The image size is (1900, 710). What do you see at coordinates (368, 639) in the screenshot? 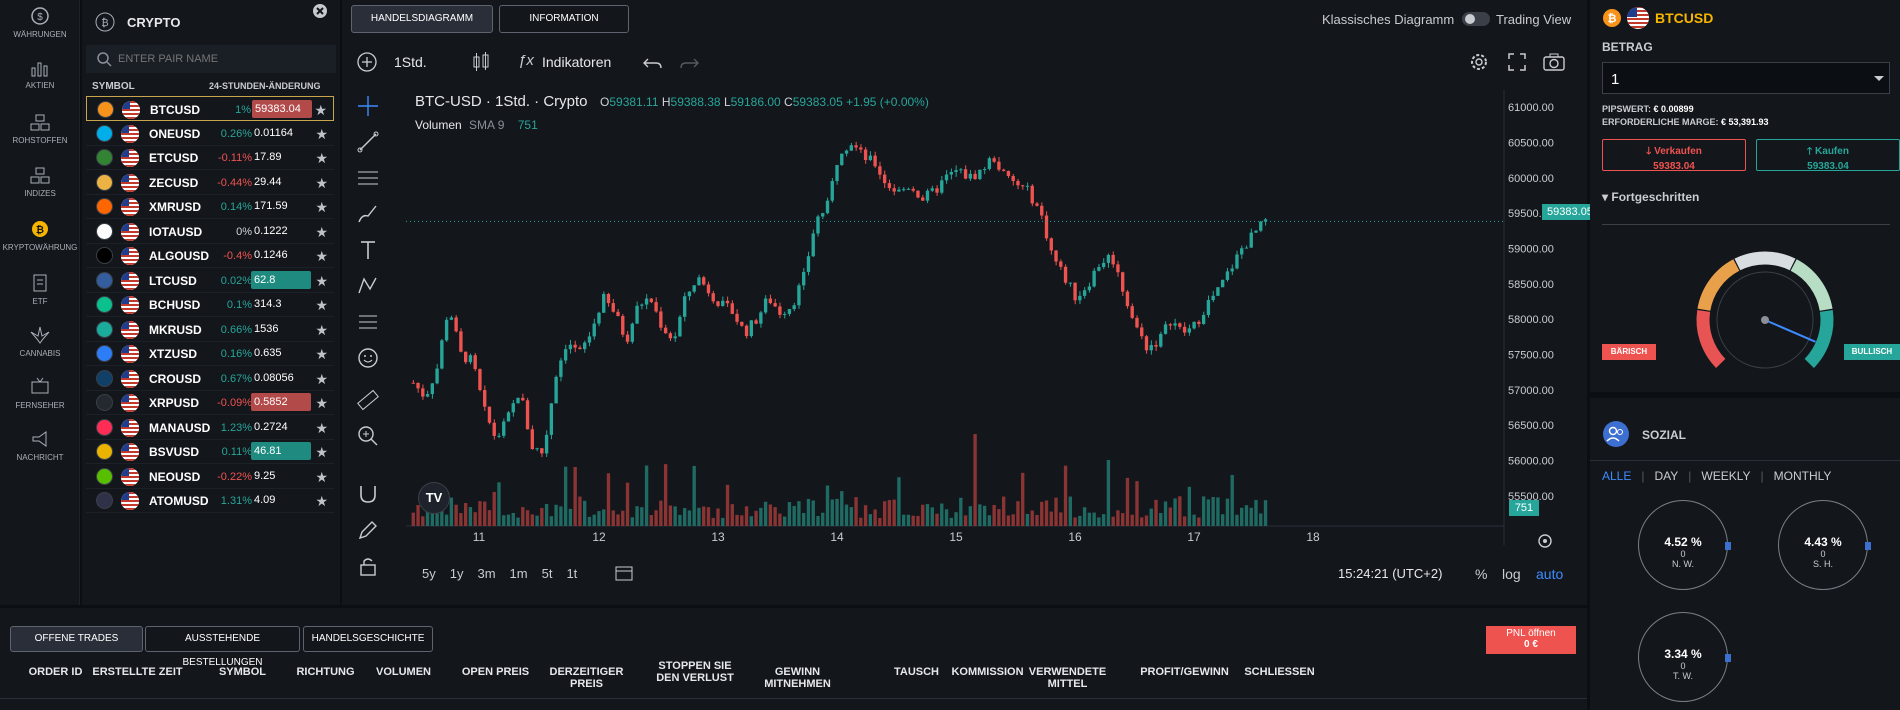
I see `tab-trade-history: HANDELSGESCHICHTE` at bounding box center [368, 639].